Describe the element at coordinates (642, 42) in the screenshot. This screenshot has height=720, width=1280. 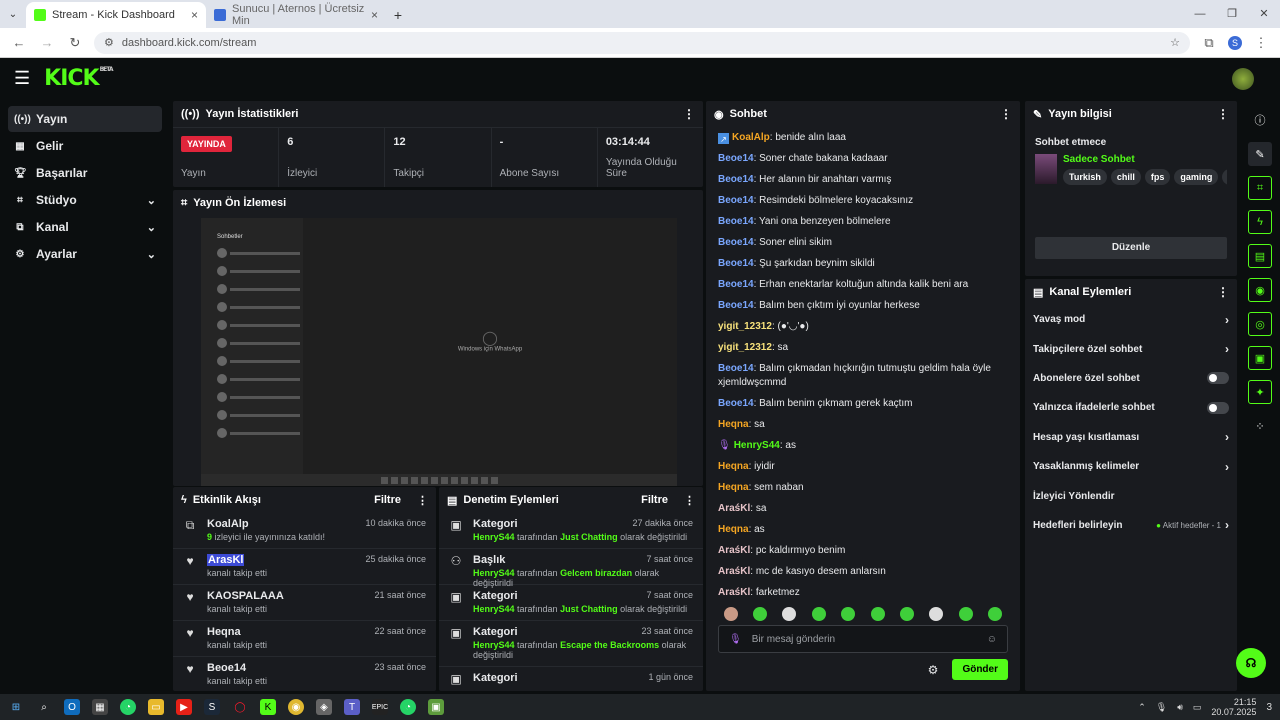
I see `address-bar: ⚙ dashboard.kick.com/stream ☆` at that location.